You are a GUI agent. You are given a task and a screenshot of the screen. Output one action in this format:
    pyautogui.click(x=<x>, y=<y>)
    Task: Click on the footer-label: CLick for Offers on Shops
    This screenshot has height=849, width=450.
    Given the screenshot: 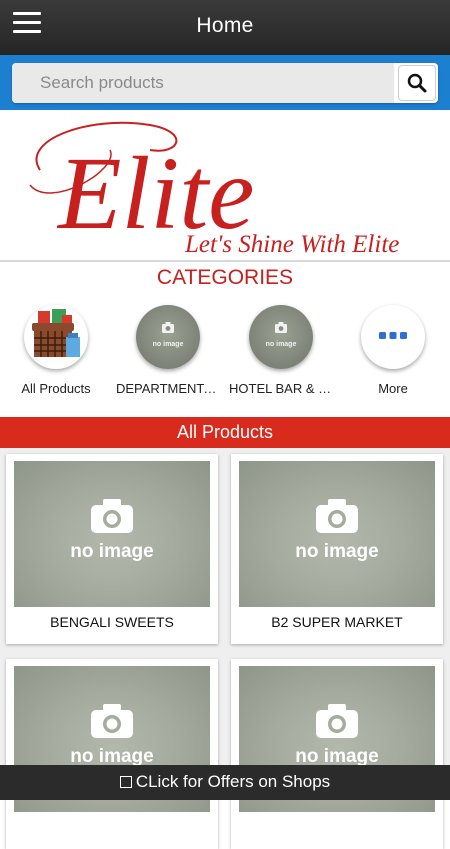 What is the action you would take?
    pyautogui.click(x=233, y=781)
    